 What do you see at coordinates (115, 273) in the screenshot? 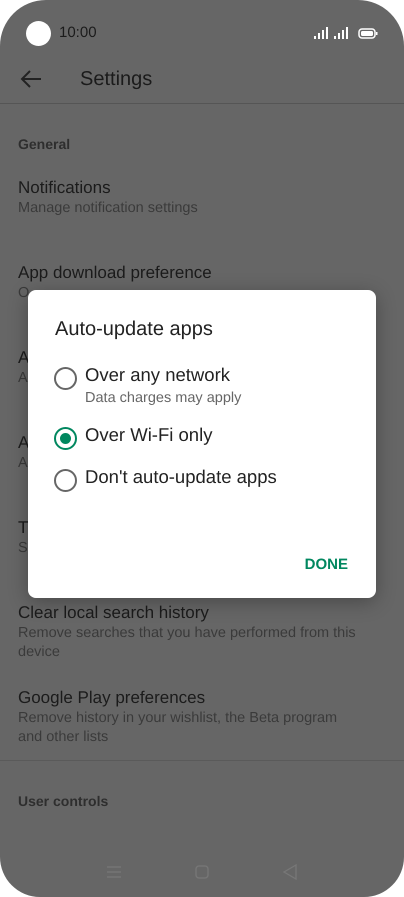
I see `setting-title: App download preference` at bounding box center [115, 273].